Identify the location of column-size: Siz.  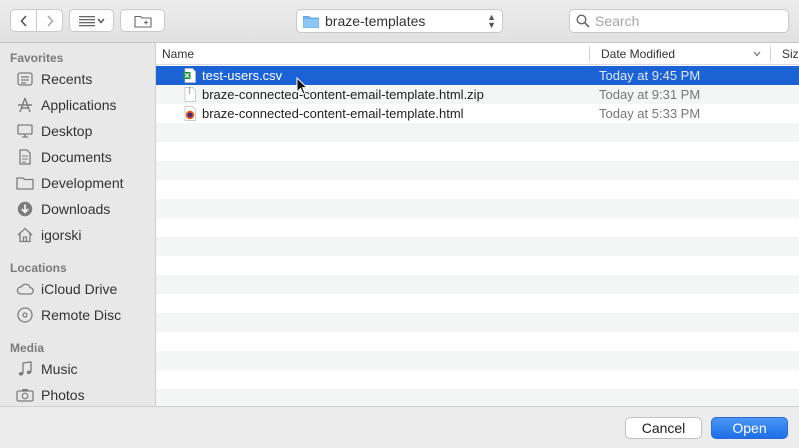
(790, 54).